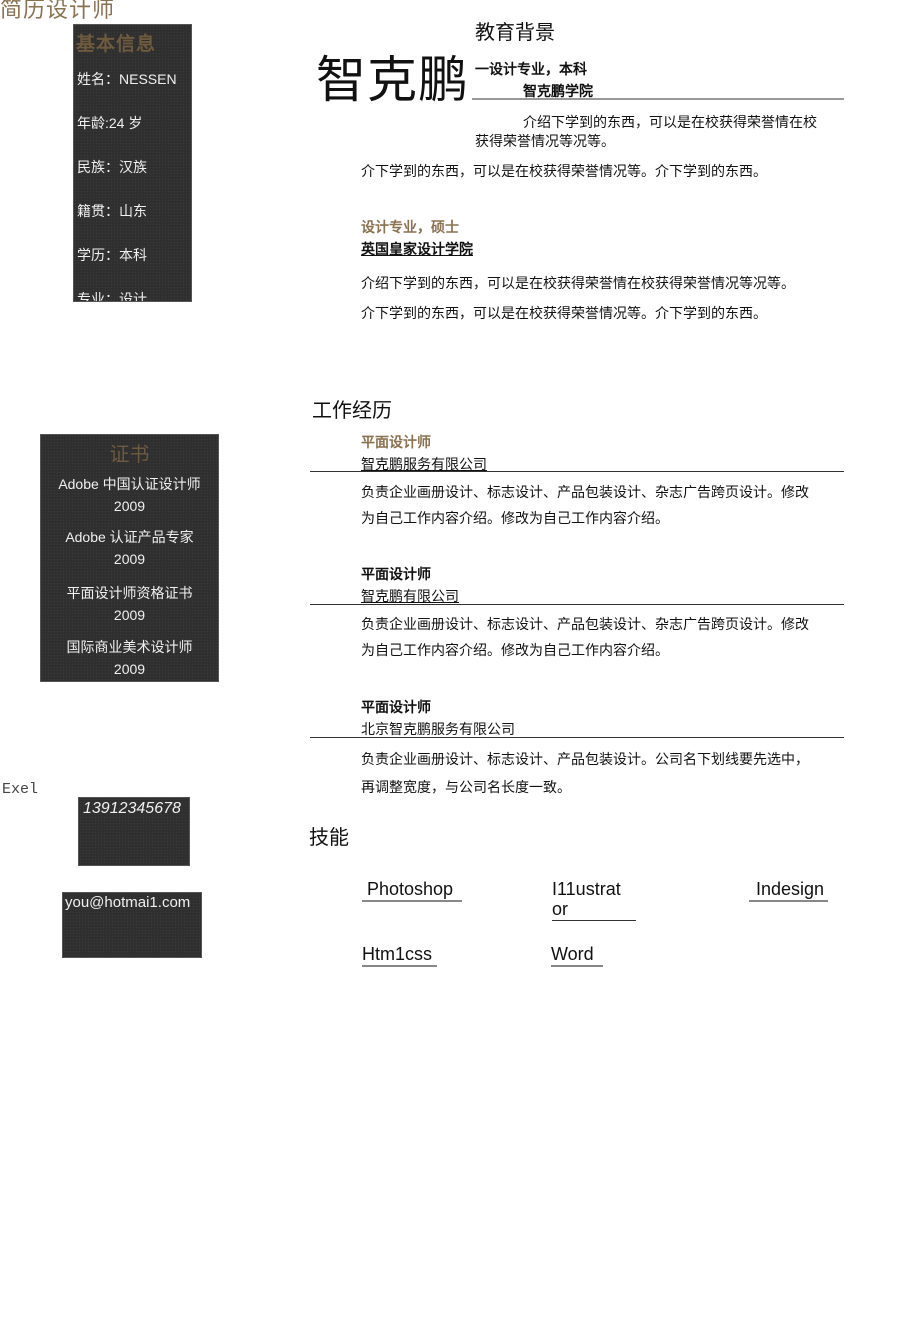 The image size is (920, 1340). What do you see at coordinates (134, 831) in the screenshot?
I see `phone-panel: 13912345678` at bounding box center [134, 831].